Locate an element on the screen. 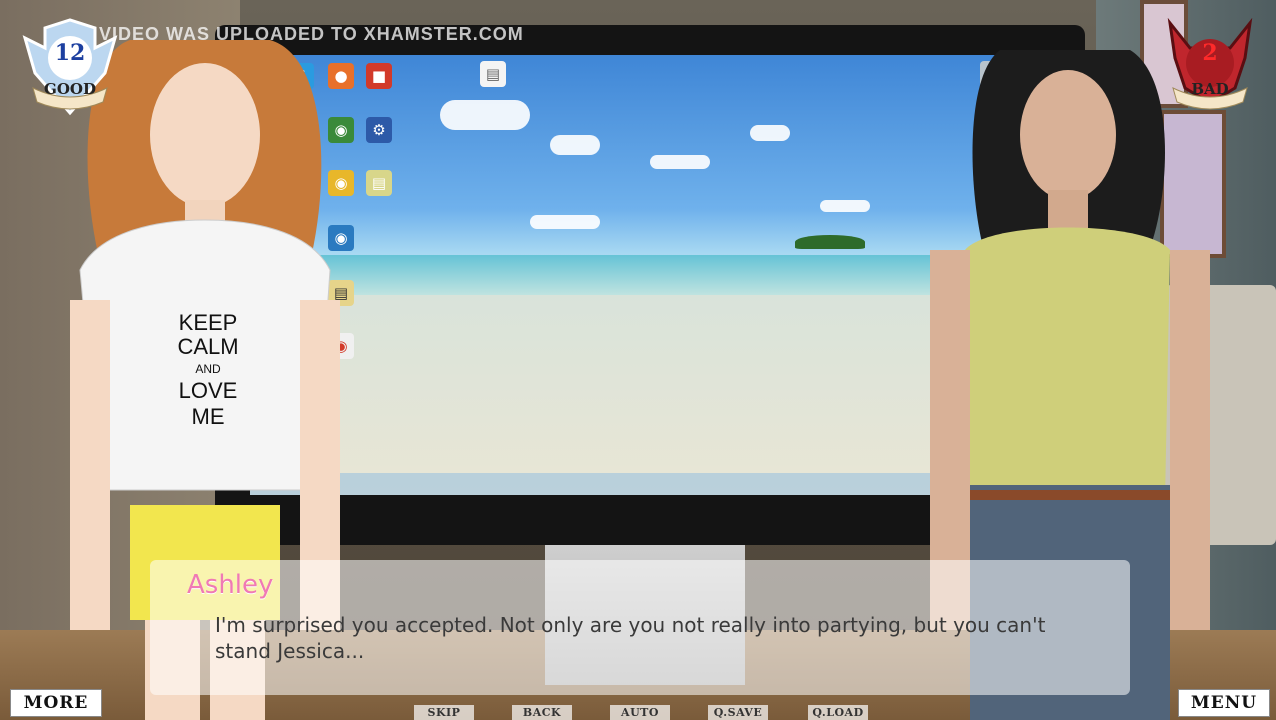 The height and width of the screenshot is (720, 1276). sea is located at coordinates (640, 275).